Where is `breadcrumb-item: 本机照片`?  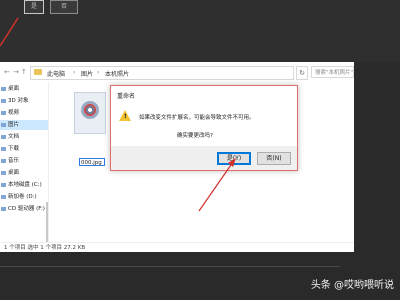
breadcrumb-item: 本机照片 is located at coordinates (117, 73).